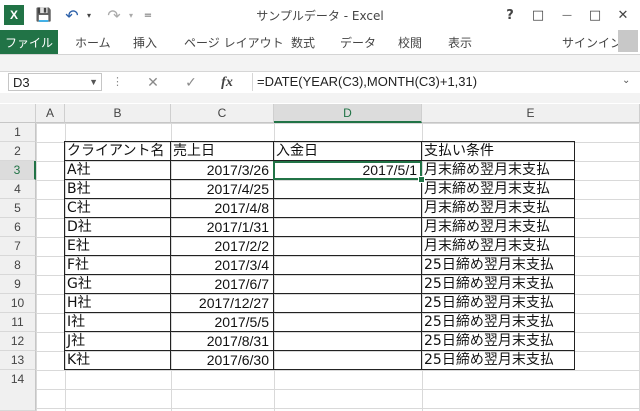 This screenshot has width=640, height=411. What do you see at coordinates (18, 341) in the screenshot?
I see `row-header-12: 12` at bounding box center [18, 341].